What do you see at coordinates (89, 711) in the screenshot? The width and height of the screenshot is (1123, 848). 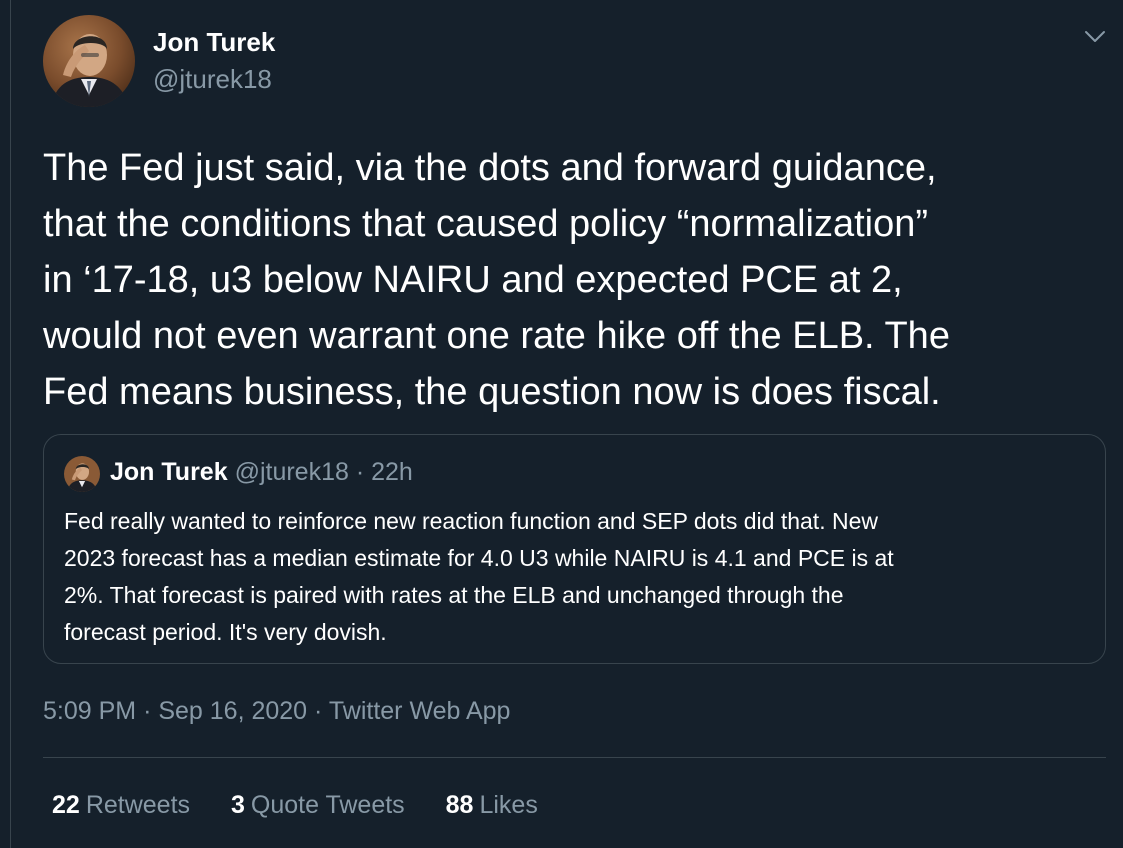 I see `tweet-time: 5:09 PM` at bounding box center [89, 711].